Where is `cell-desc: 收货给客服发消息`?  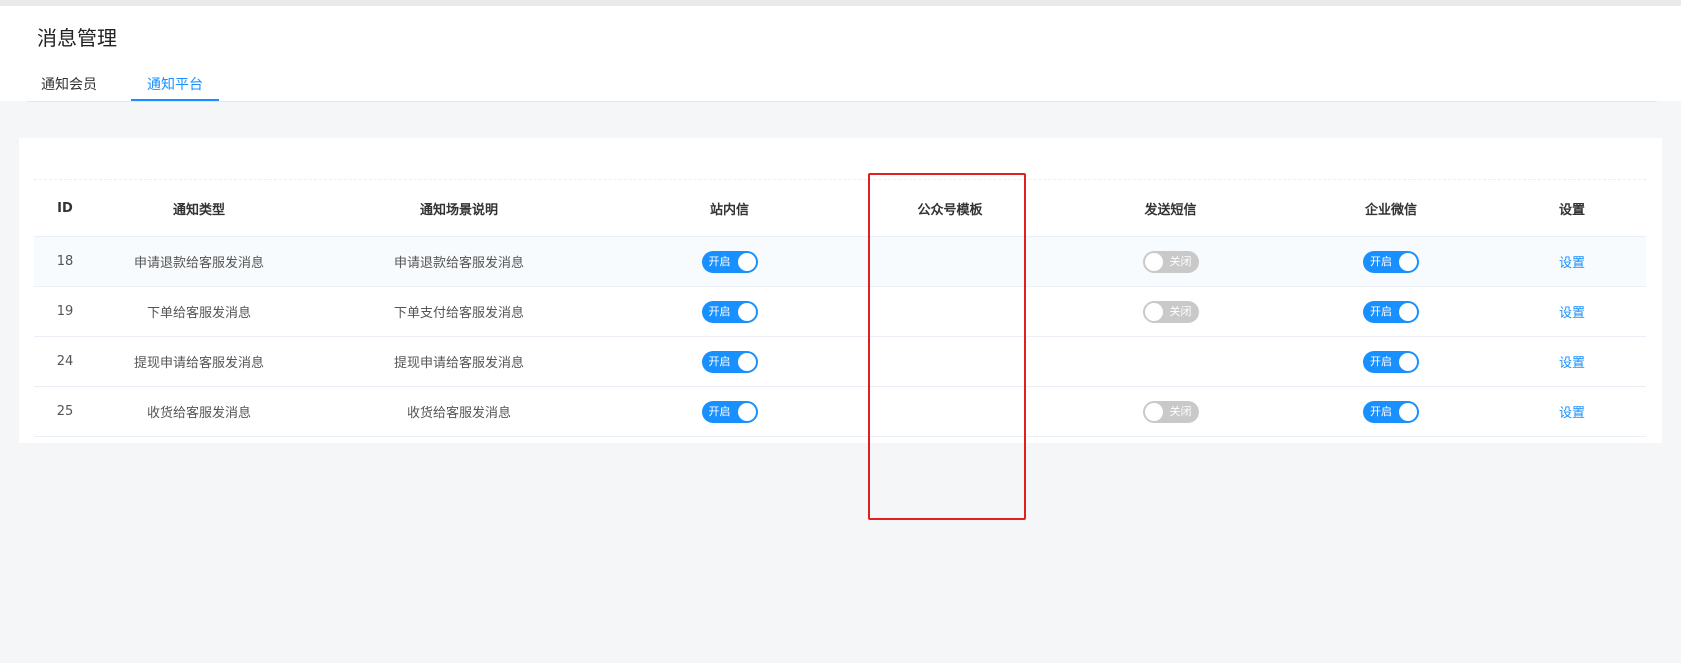
cell-desc: 收货给客服发消息 is located at coordinates (459, 411).